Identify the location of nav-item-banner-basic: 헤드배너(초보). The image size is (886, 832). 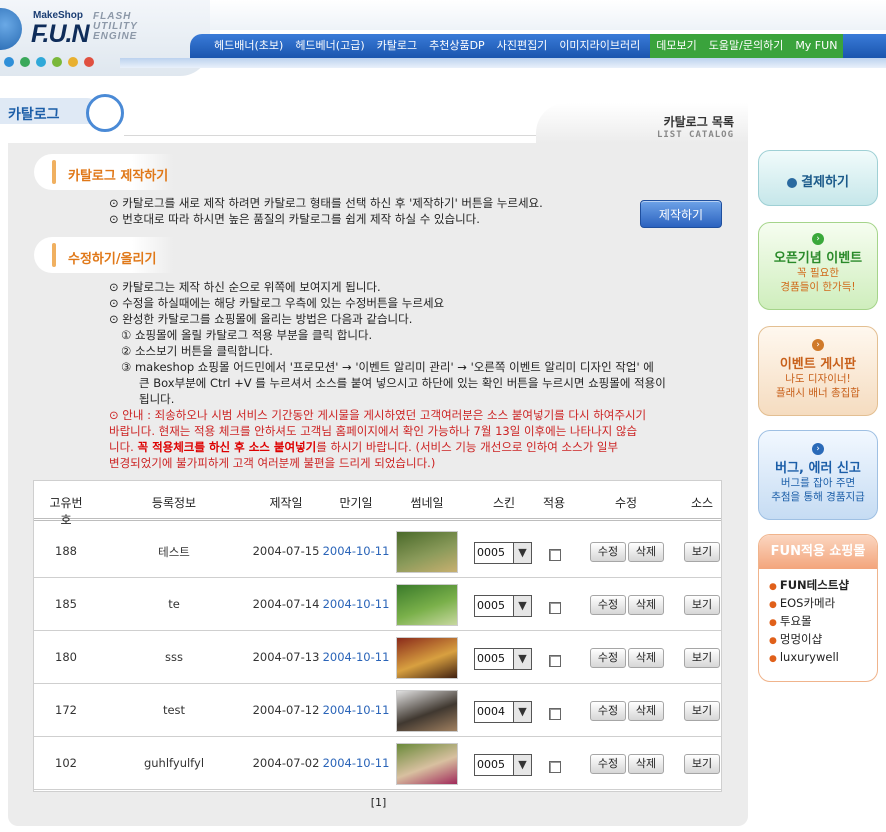
(248, 46).